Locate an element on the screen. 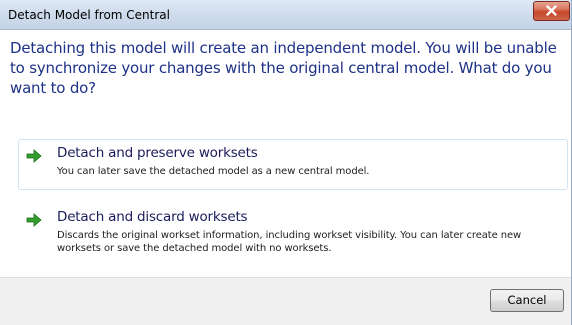  close-button is located at coordinates (551, 11).